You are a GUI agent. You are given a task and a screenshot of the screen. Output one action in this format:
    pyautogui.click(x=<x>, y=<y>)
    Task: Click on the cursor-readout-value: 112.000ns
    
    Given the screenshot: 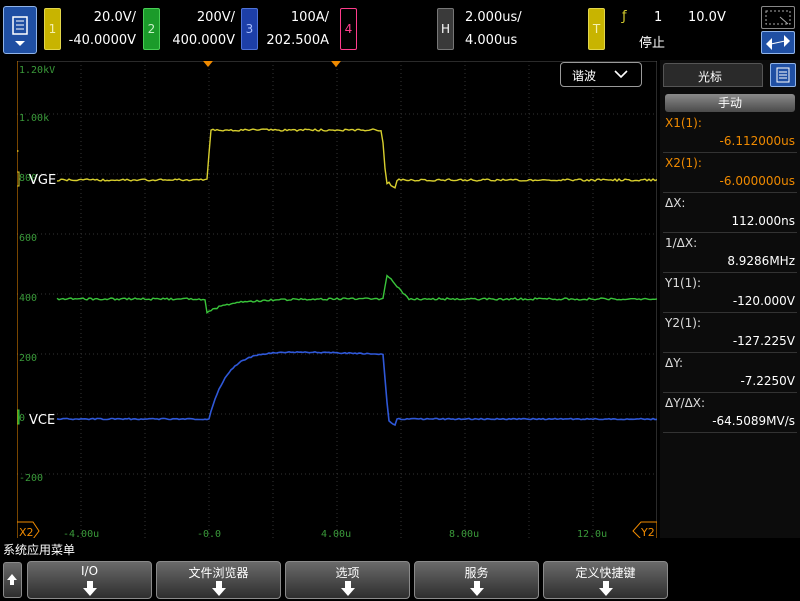 What is the action you would take?
    pyautogui.click(x=730, y=221)
    